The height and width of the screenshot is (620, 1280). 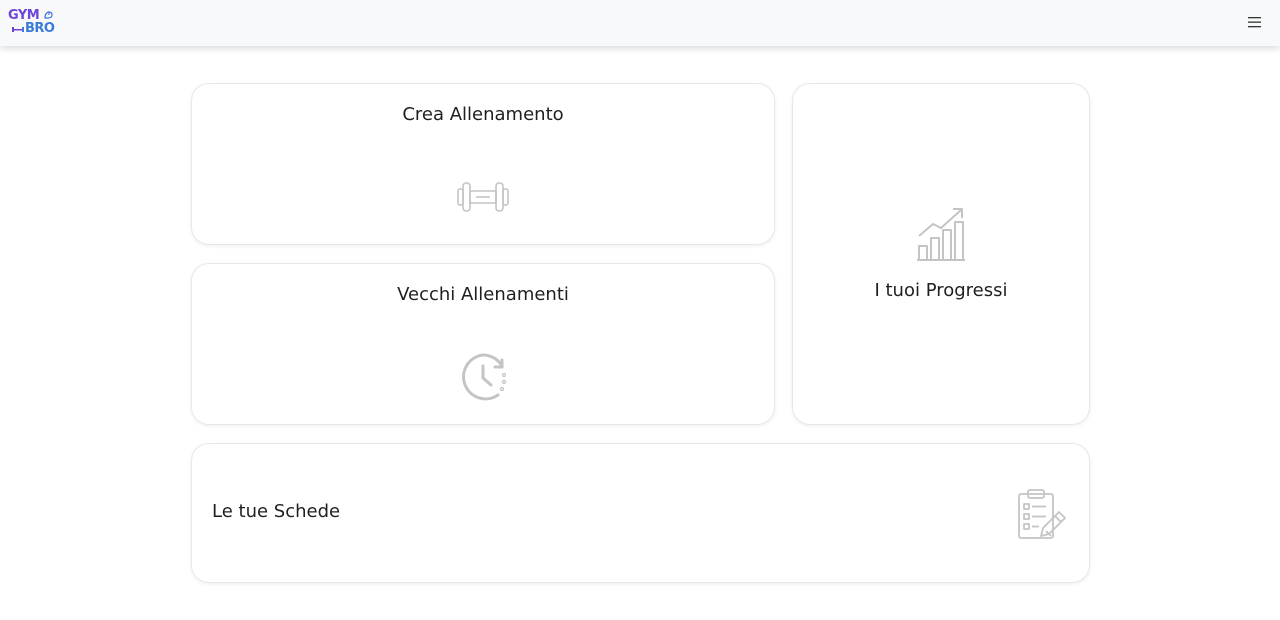 I want to click on past-workouts-title: Vecchi Allenamenti, so click(x=483, y=294).